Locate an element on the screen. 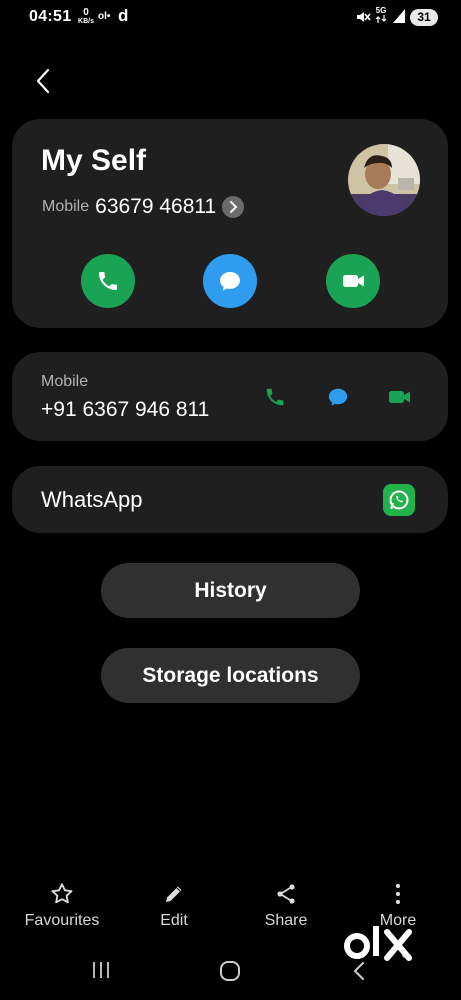 This screenshot has width=461, height=1000. contact-name: My Self is located at coordinates (94, 160).